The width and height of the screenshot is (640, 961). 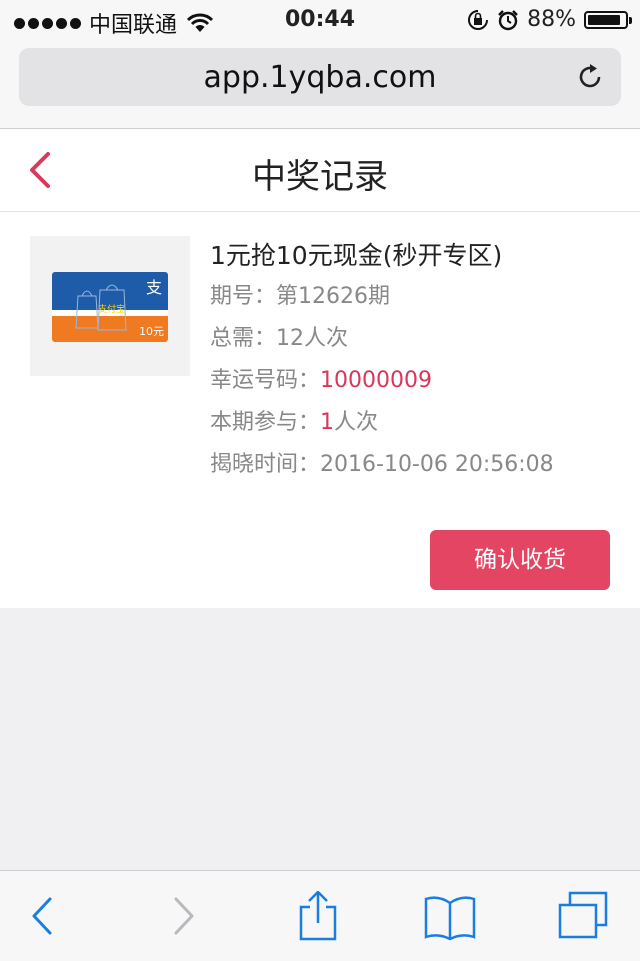 I want to click on alipay-logo: 支付宝, so click(x=112, y=310).